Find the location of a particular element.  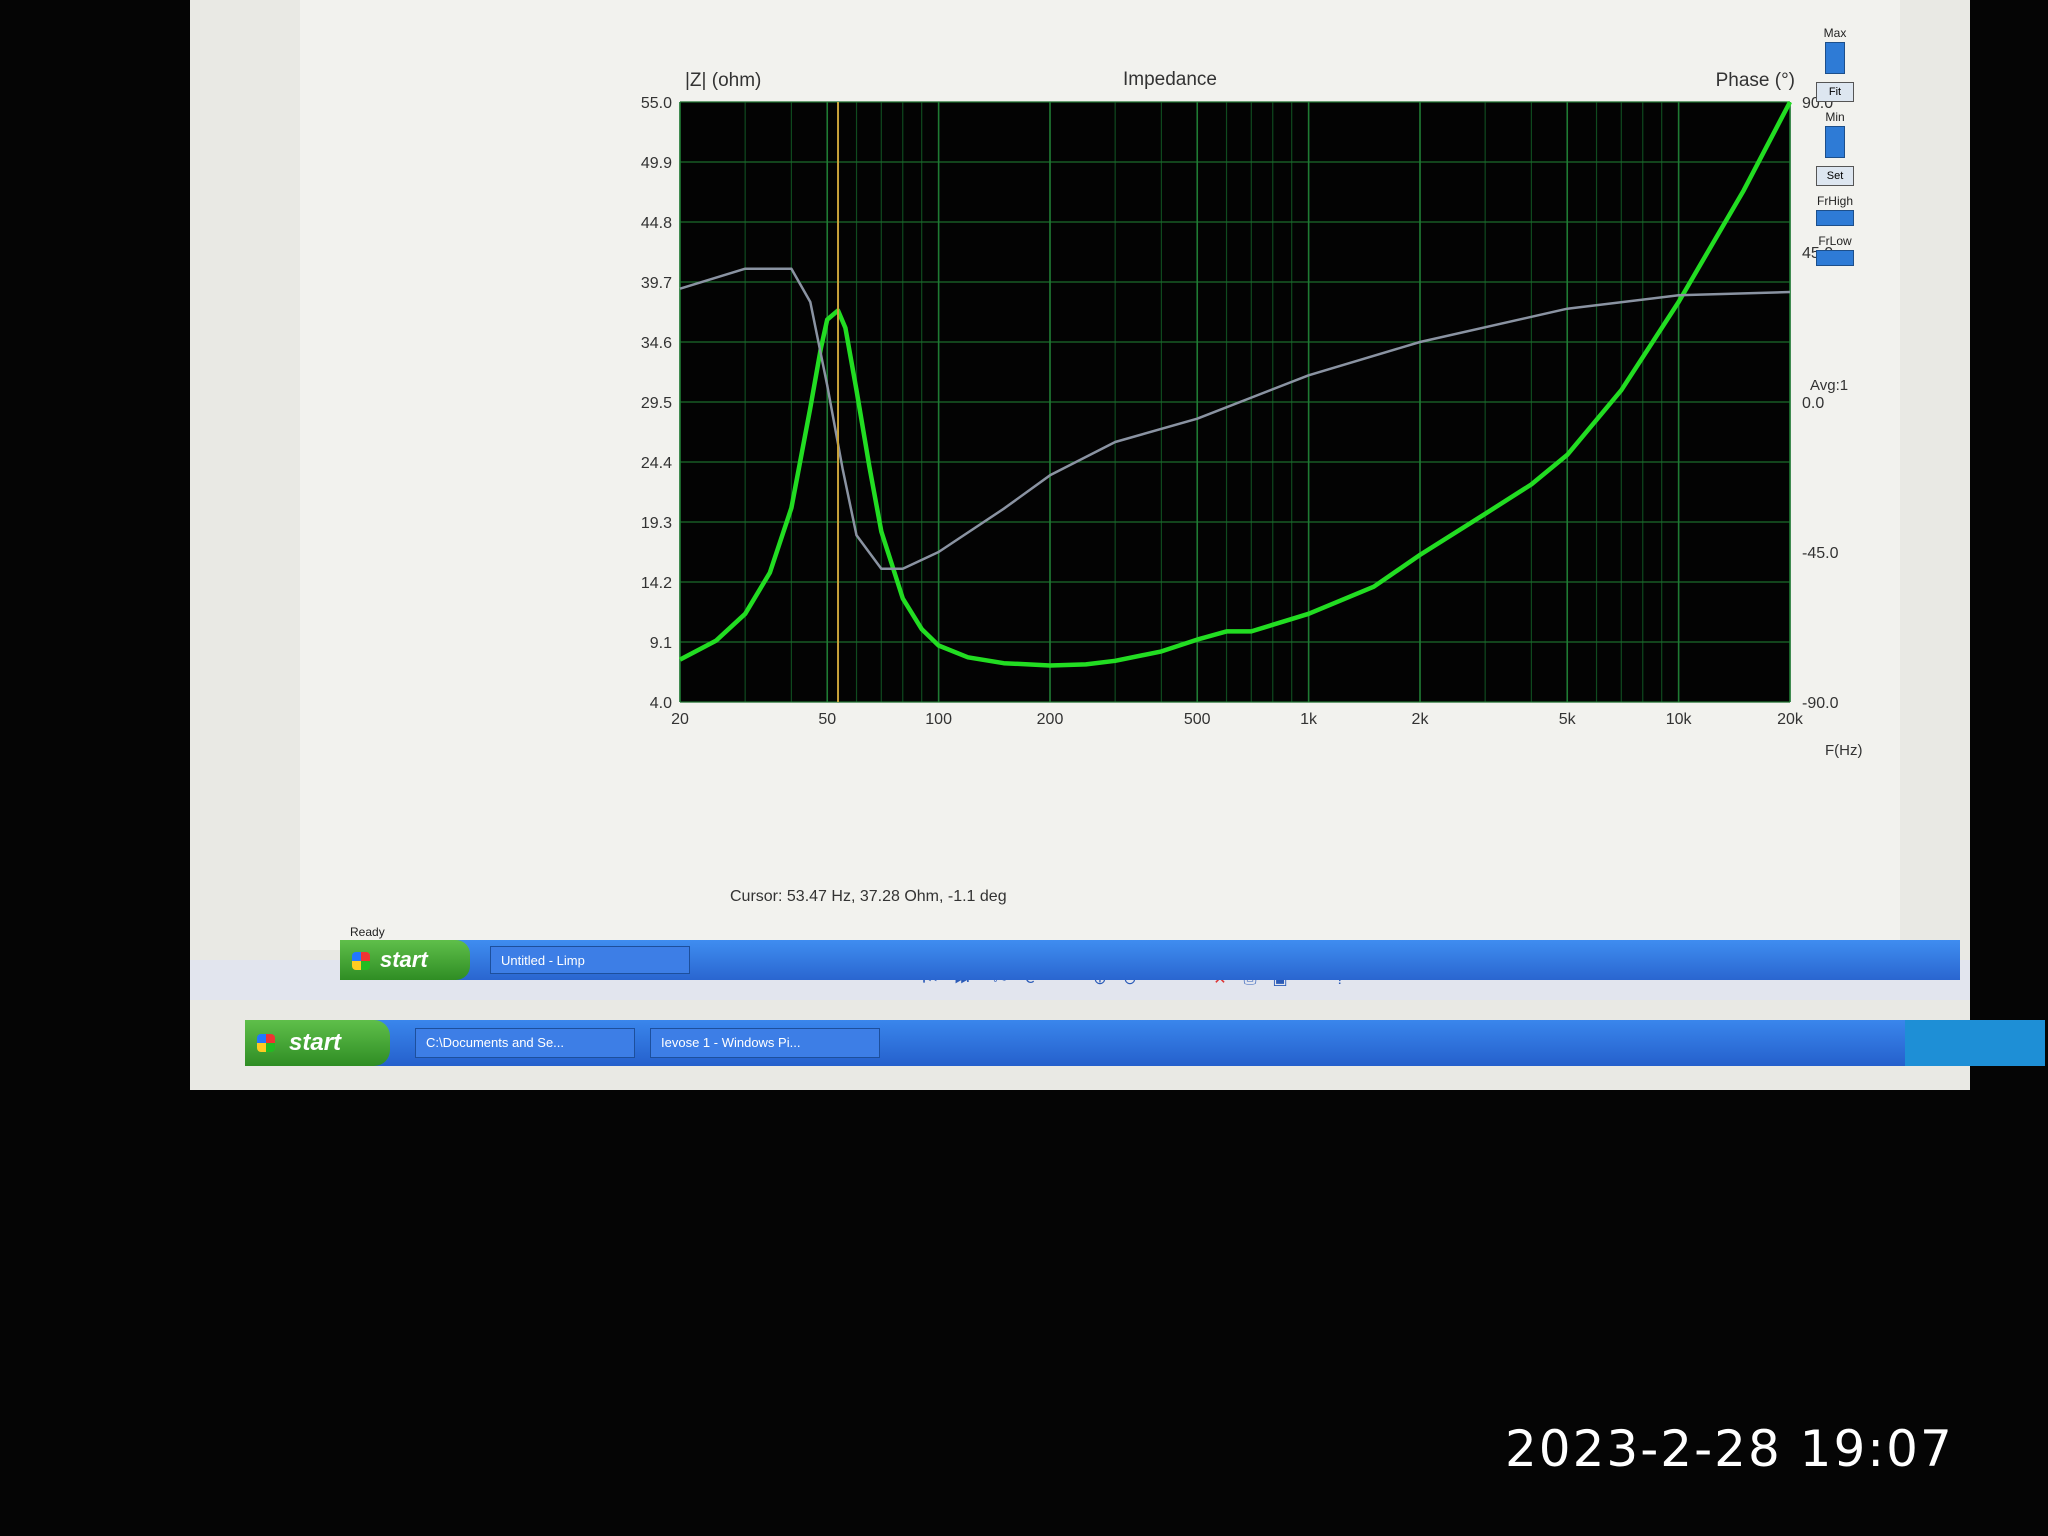

y-tick-label: 44.8 is located at coordinates (656, 223).